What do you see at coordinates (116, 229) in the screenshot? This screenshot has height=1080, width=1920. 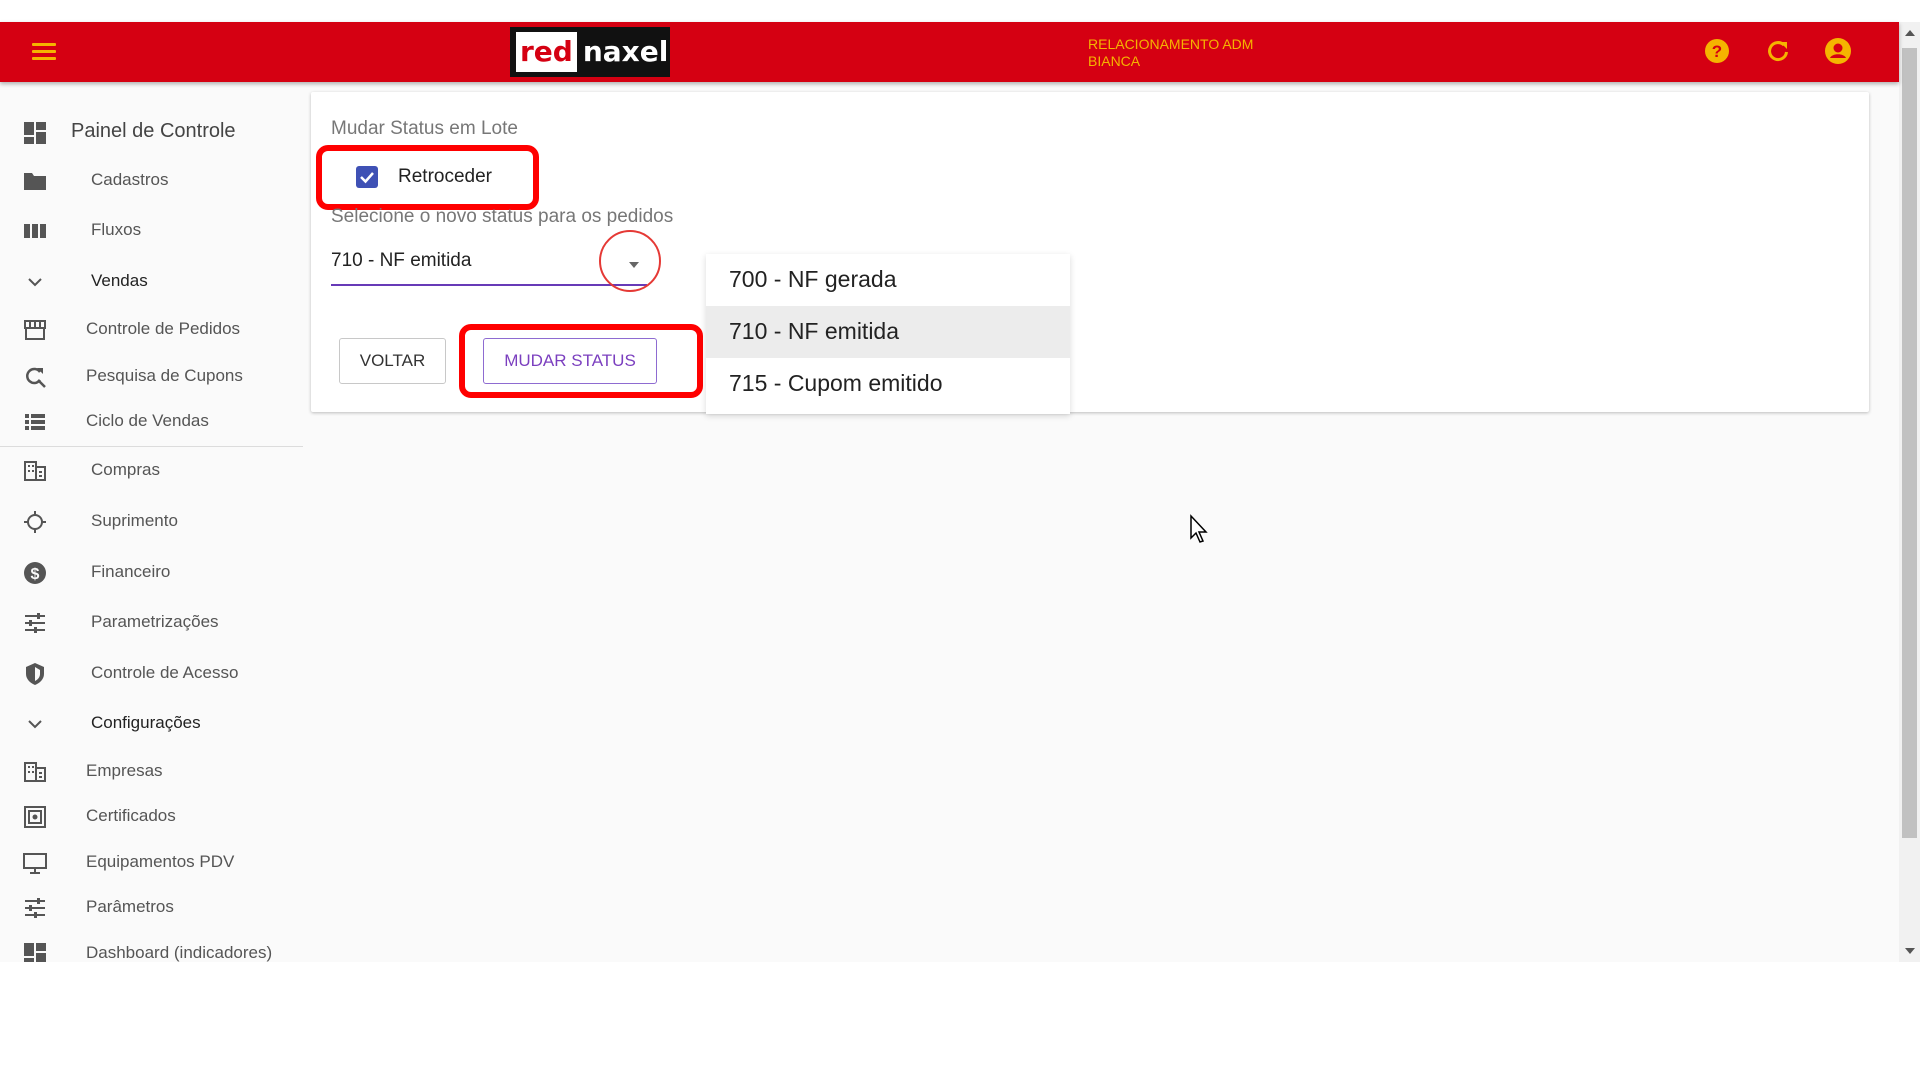 I see `sidebar-item-label: Fluxos` at bounding box center [116, 229].